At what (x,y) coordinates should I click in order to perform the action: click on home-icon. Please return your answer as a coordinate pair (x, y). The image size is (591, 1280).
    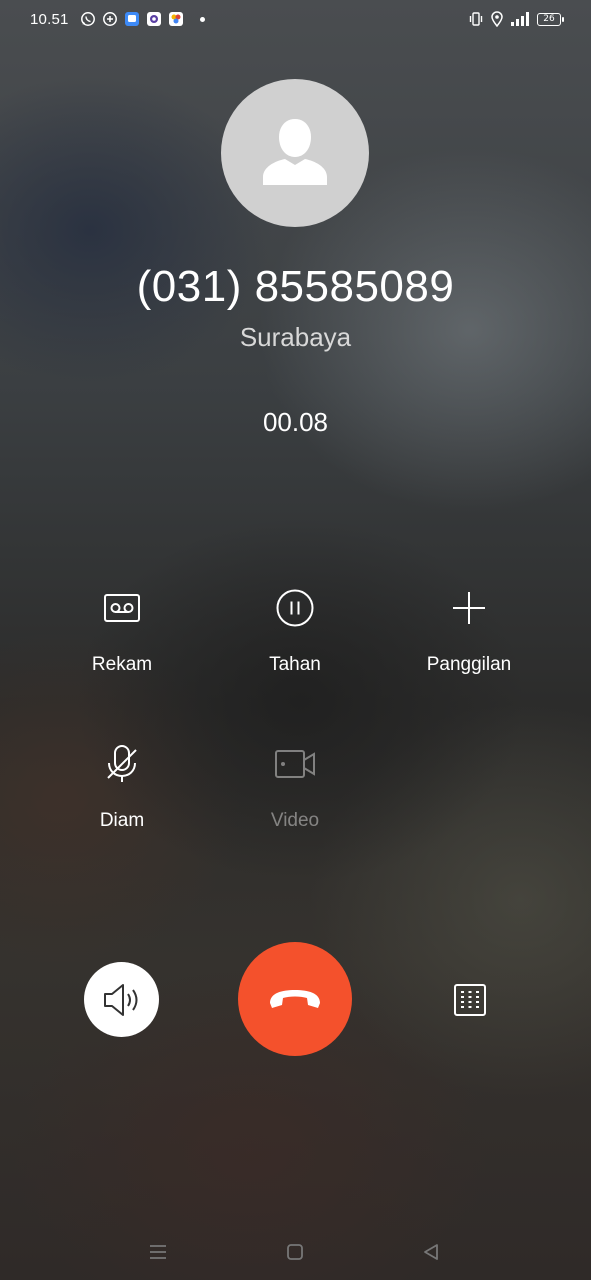
    Looking at the image, I should click on (295, 1252).